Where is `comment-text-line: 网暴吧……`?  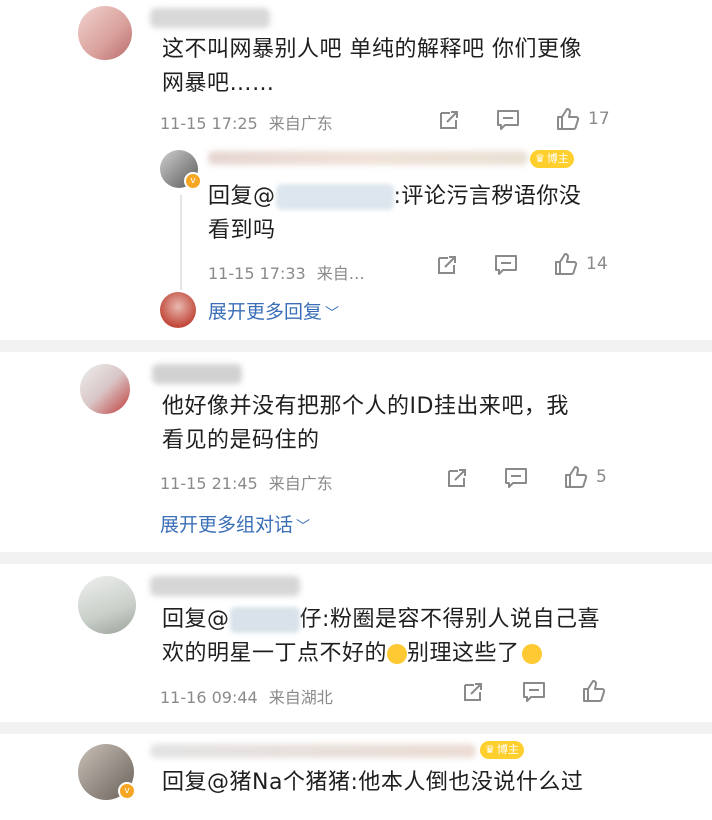 comment-text-line: 网暴吧…… is located at coordinates (218, 83).